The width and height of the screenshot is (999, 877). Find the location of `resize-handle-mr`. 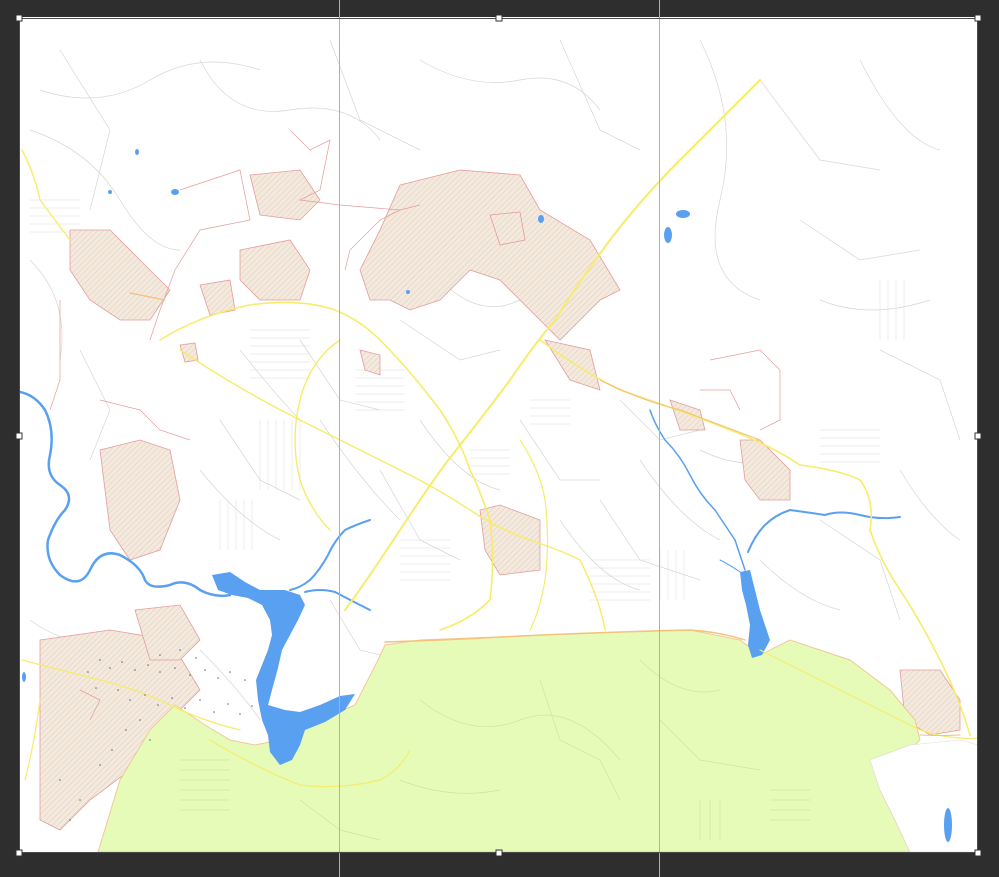

resize-handle-mr is located at coordinates (978, 436).